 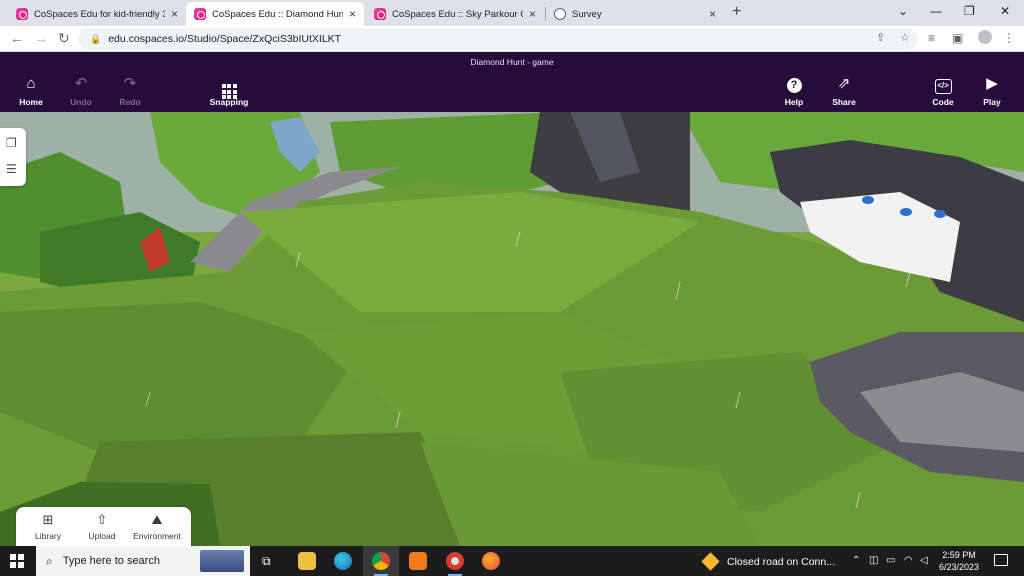 What do you see at coordinates (11, 143) in the screenshot?
I see `layers-icon: ❐` at bounding box center [11, 143].